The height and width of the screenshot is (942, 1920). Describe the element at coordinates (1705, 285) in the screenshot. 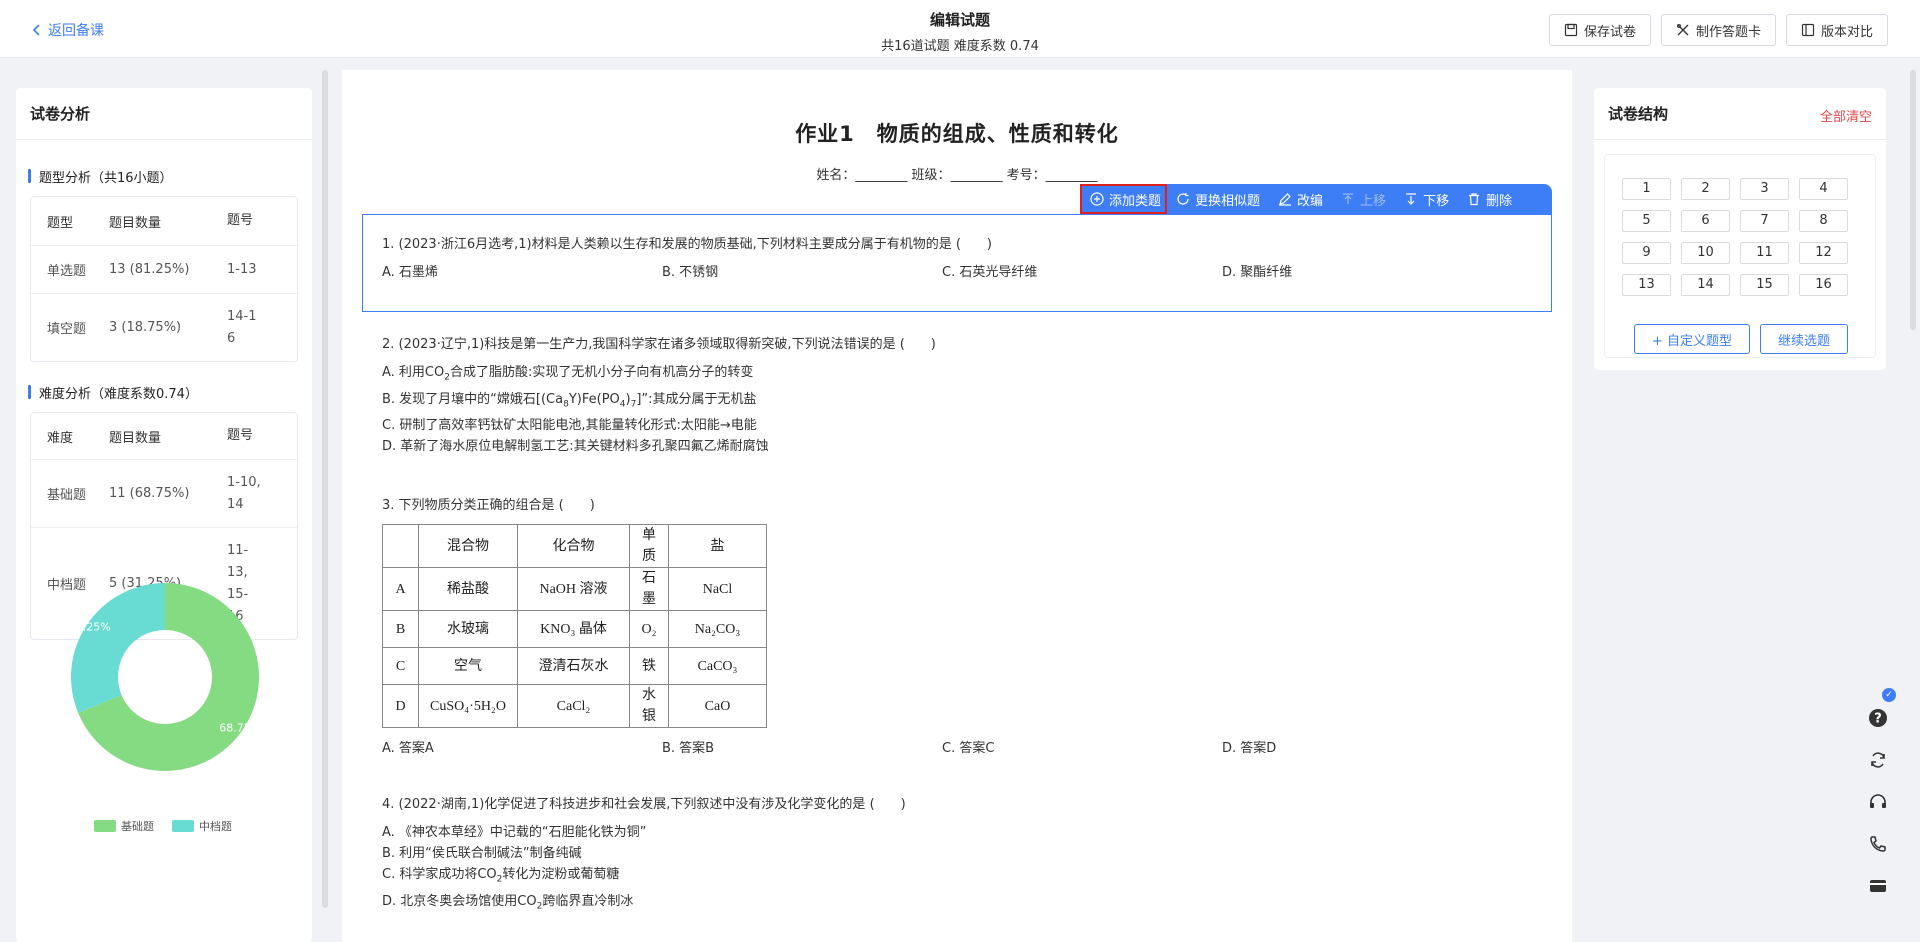

I see `question-number: 14` at that location.